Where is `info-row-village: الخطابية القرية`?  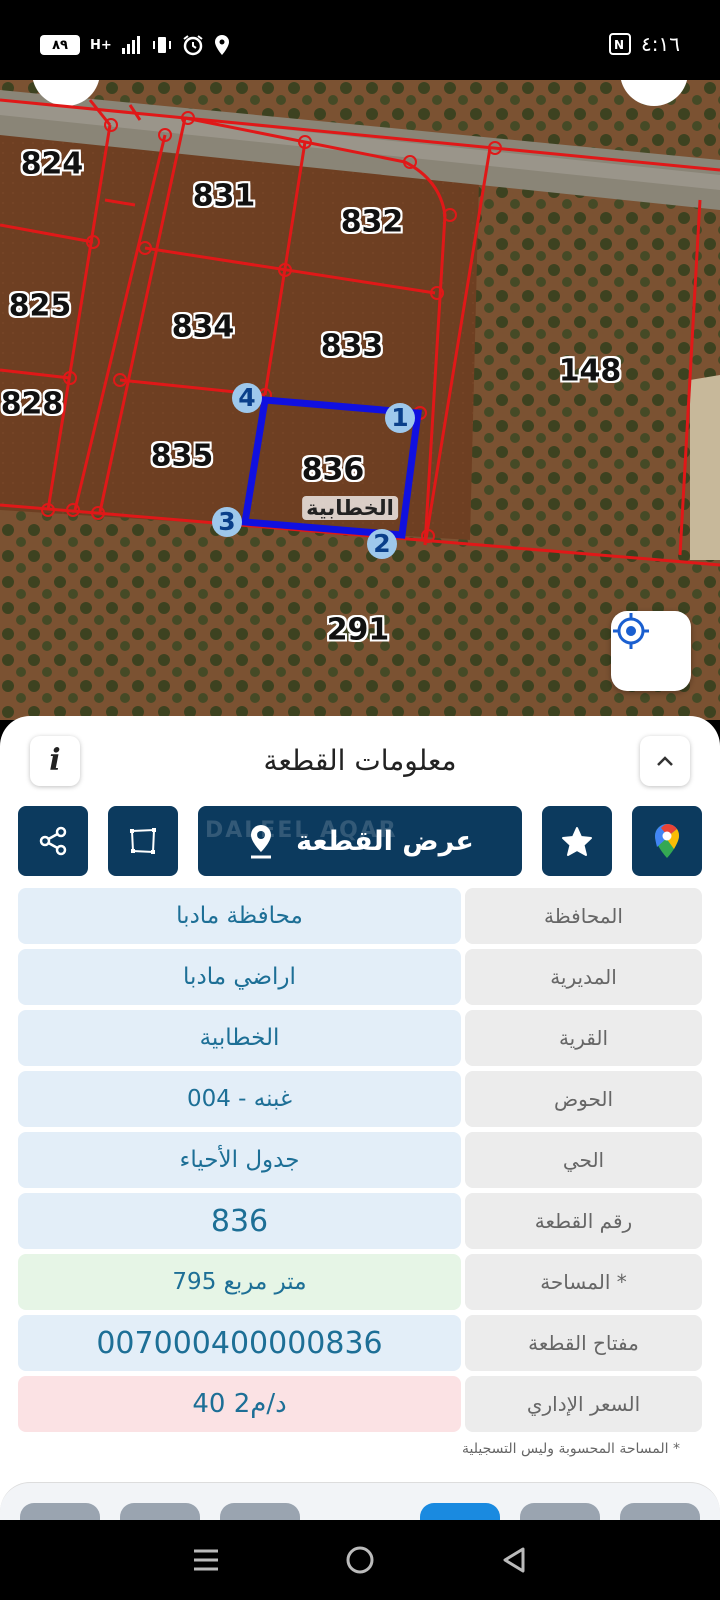
info-row-village: الخطابية القرية is located at coordinates (360, 1038).